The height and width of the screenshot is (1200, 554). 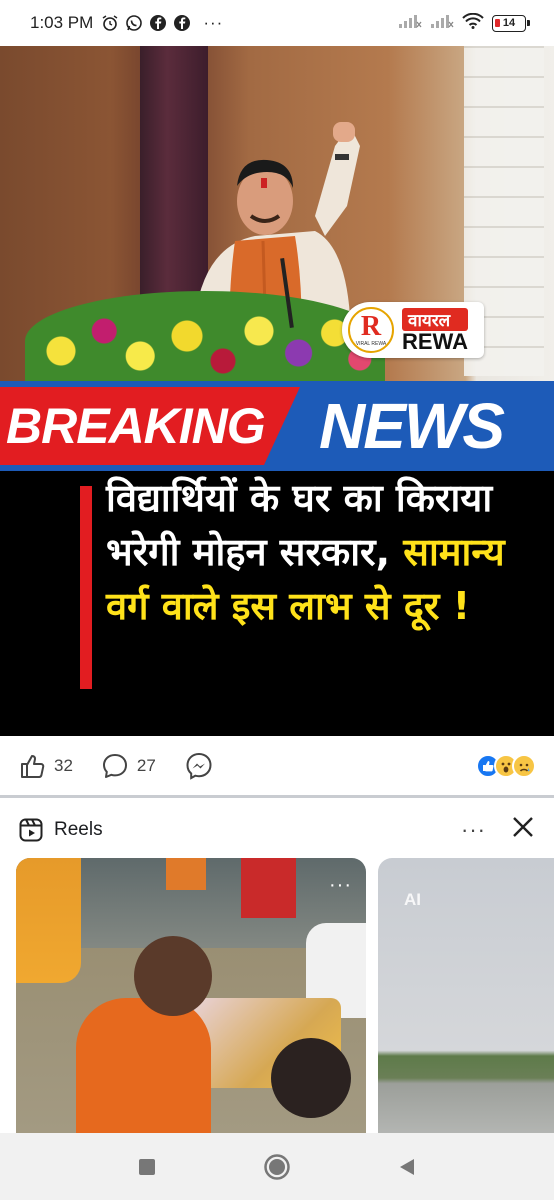 I want to click on flower-bouquet, so click(x=205, y=341).